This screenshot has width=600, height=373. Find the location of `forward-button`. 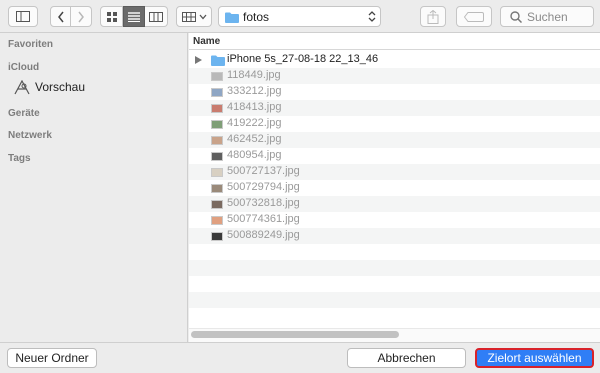

forward-button is located at coordinates (81, 16).